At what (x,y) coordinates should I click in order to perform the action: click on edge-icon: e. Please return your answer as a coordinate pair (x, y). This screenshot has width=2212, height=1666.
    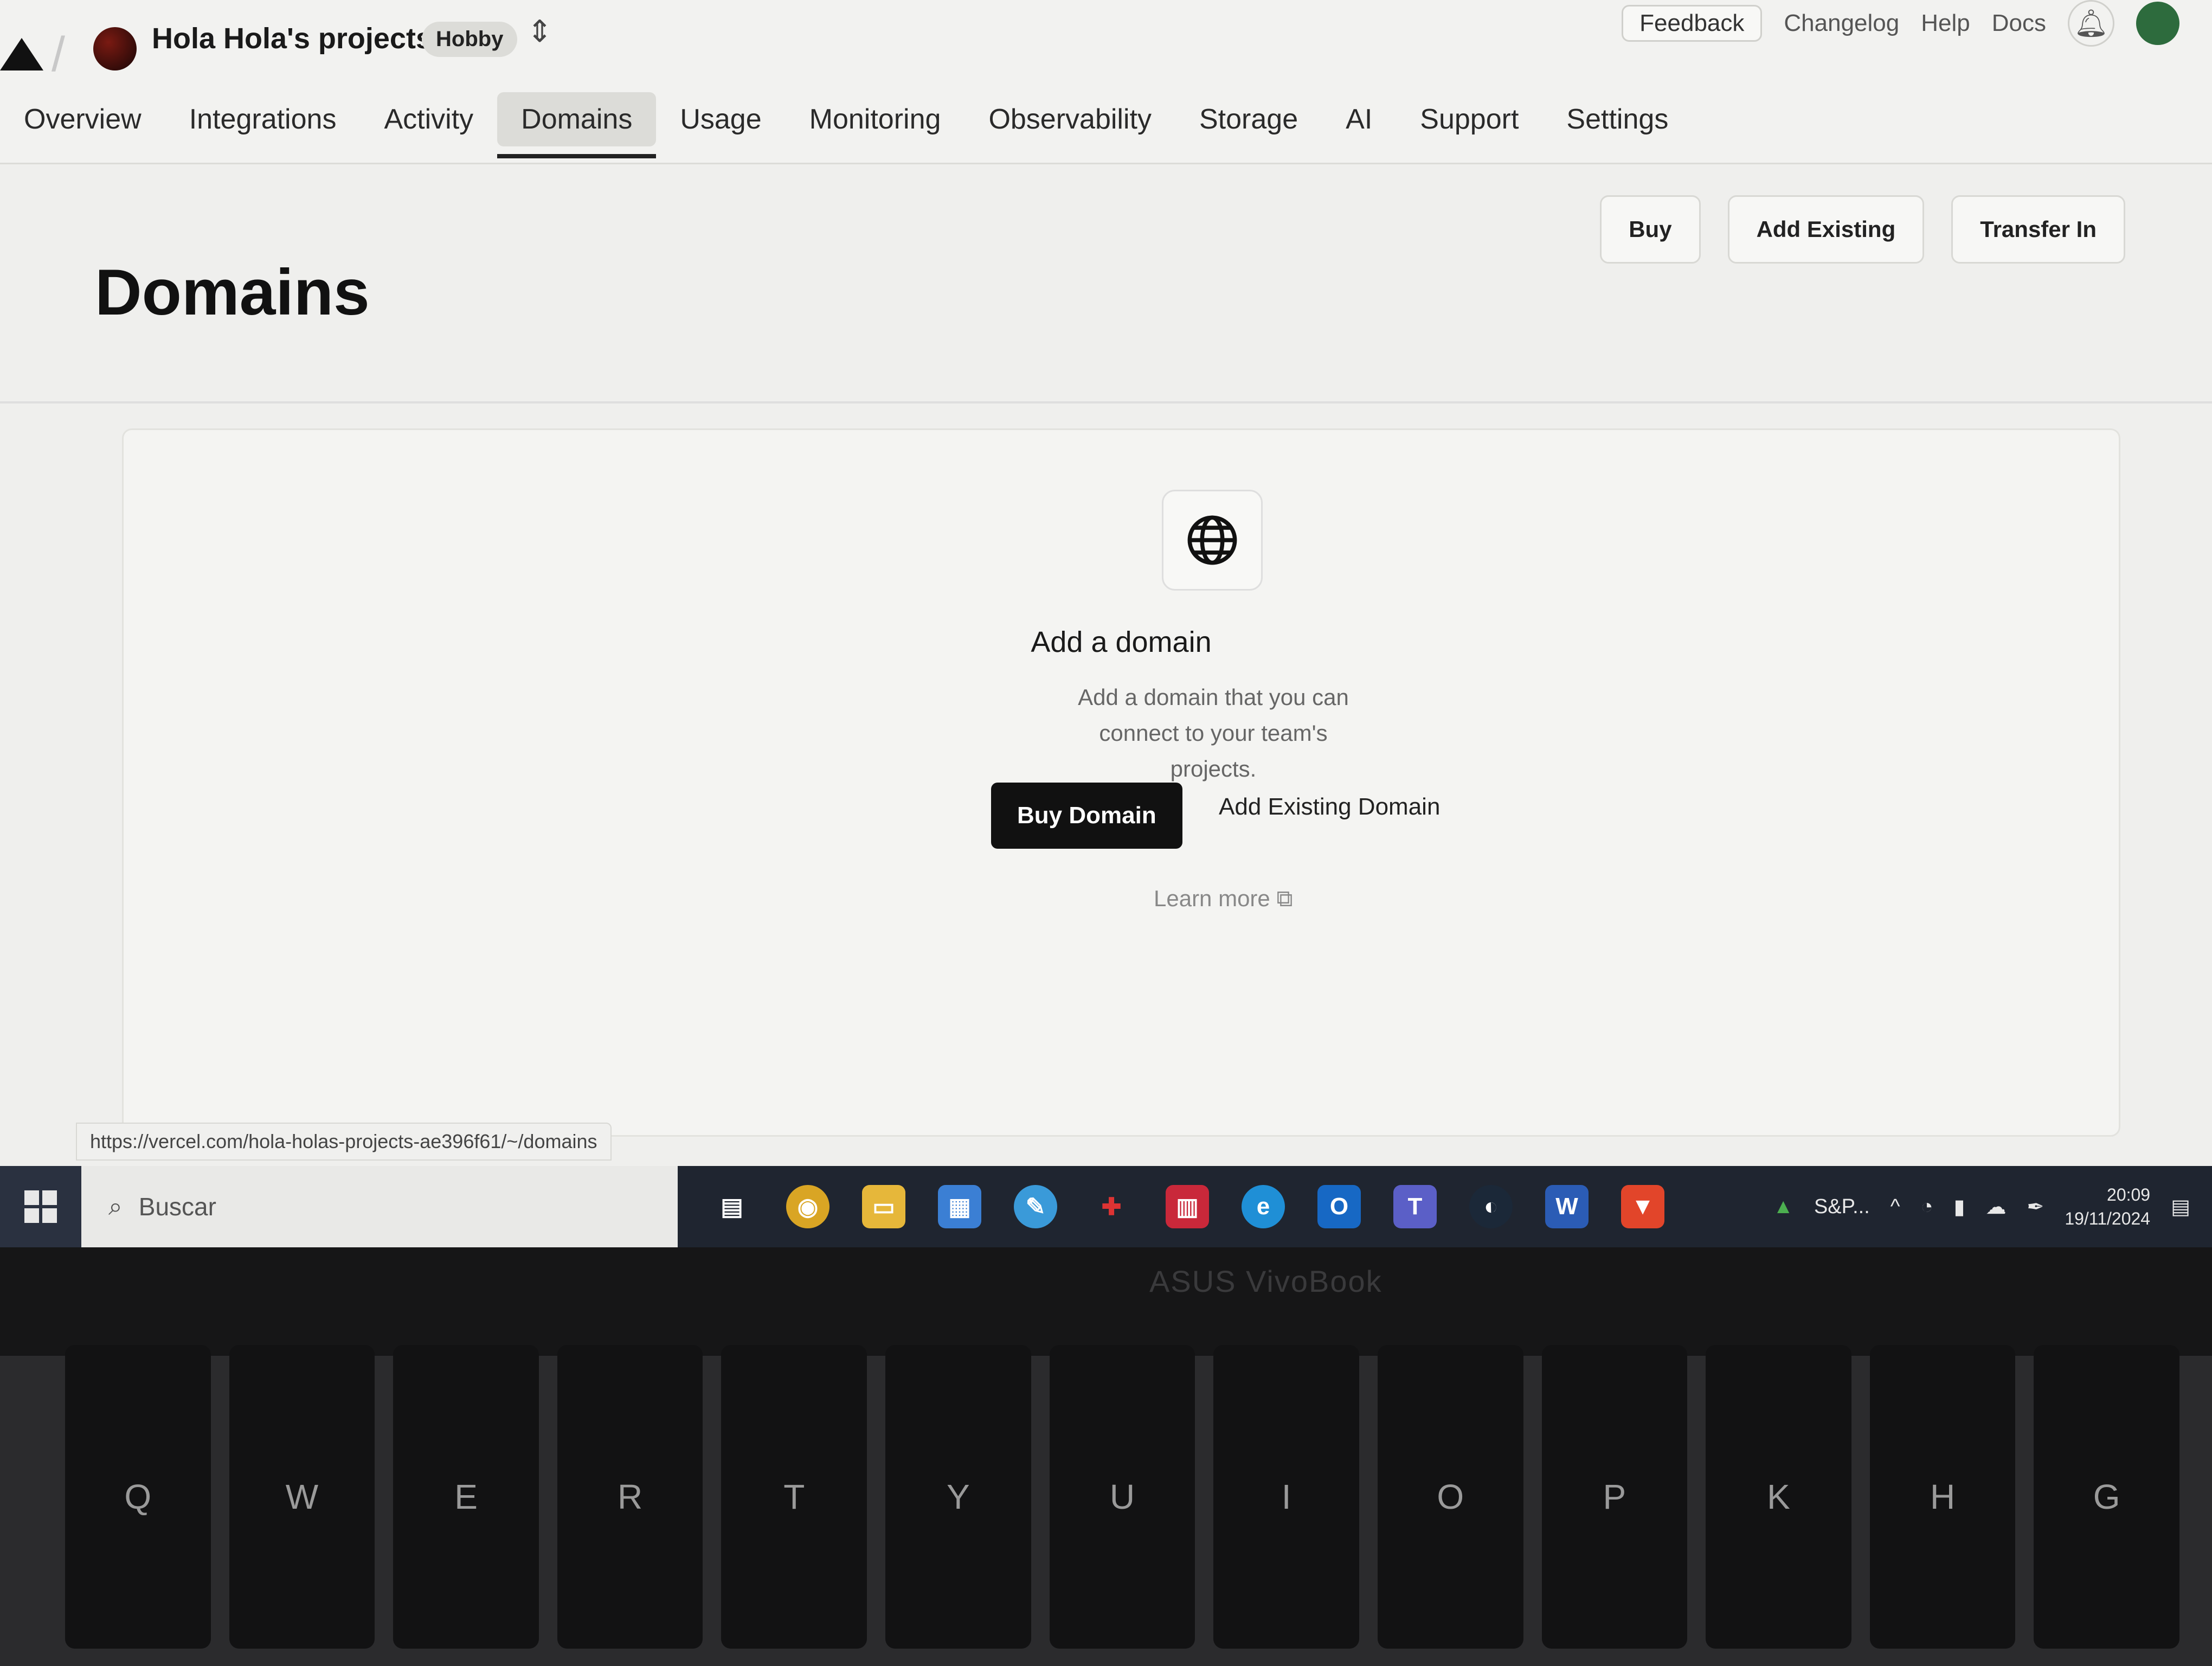
    Looking at the image, I should click on (1263, 1206).